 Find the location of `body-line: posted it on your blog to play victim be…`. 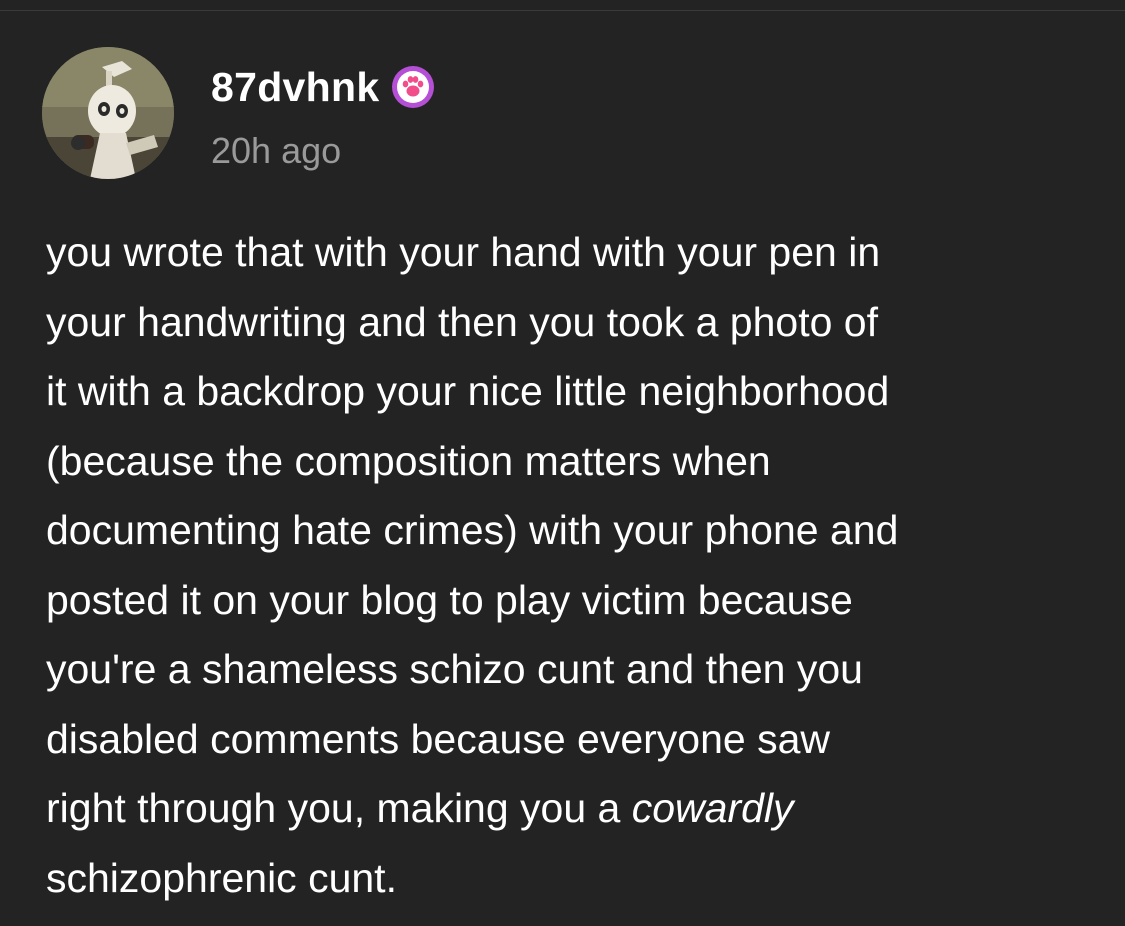

body-line: posted it on your blog to play victim be… is located at coordinates (449, 599).